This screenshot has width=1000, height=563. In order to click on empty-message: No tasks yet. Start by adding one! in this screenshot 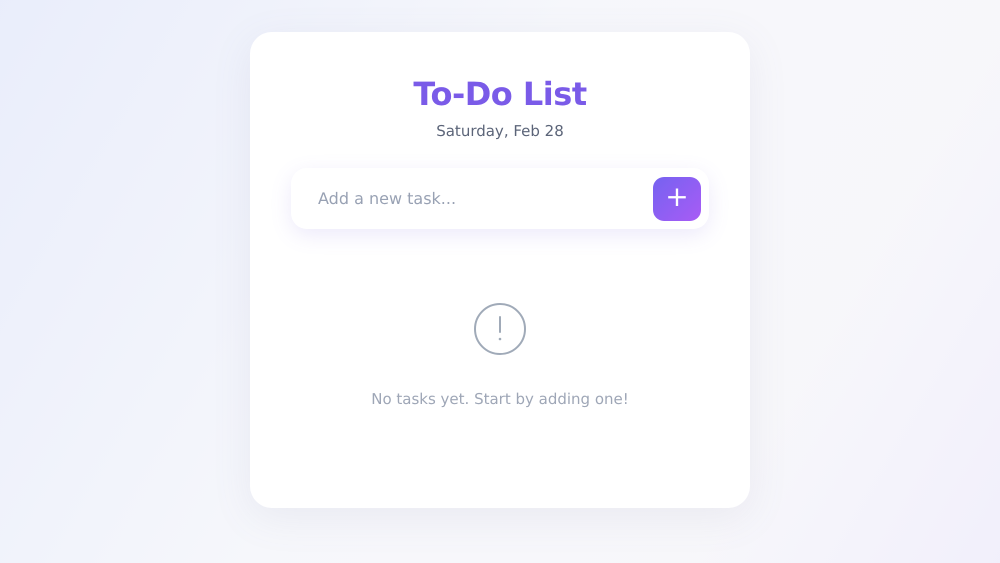, I will do `click(500, 399)`.